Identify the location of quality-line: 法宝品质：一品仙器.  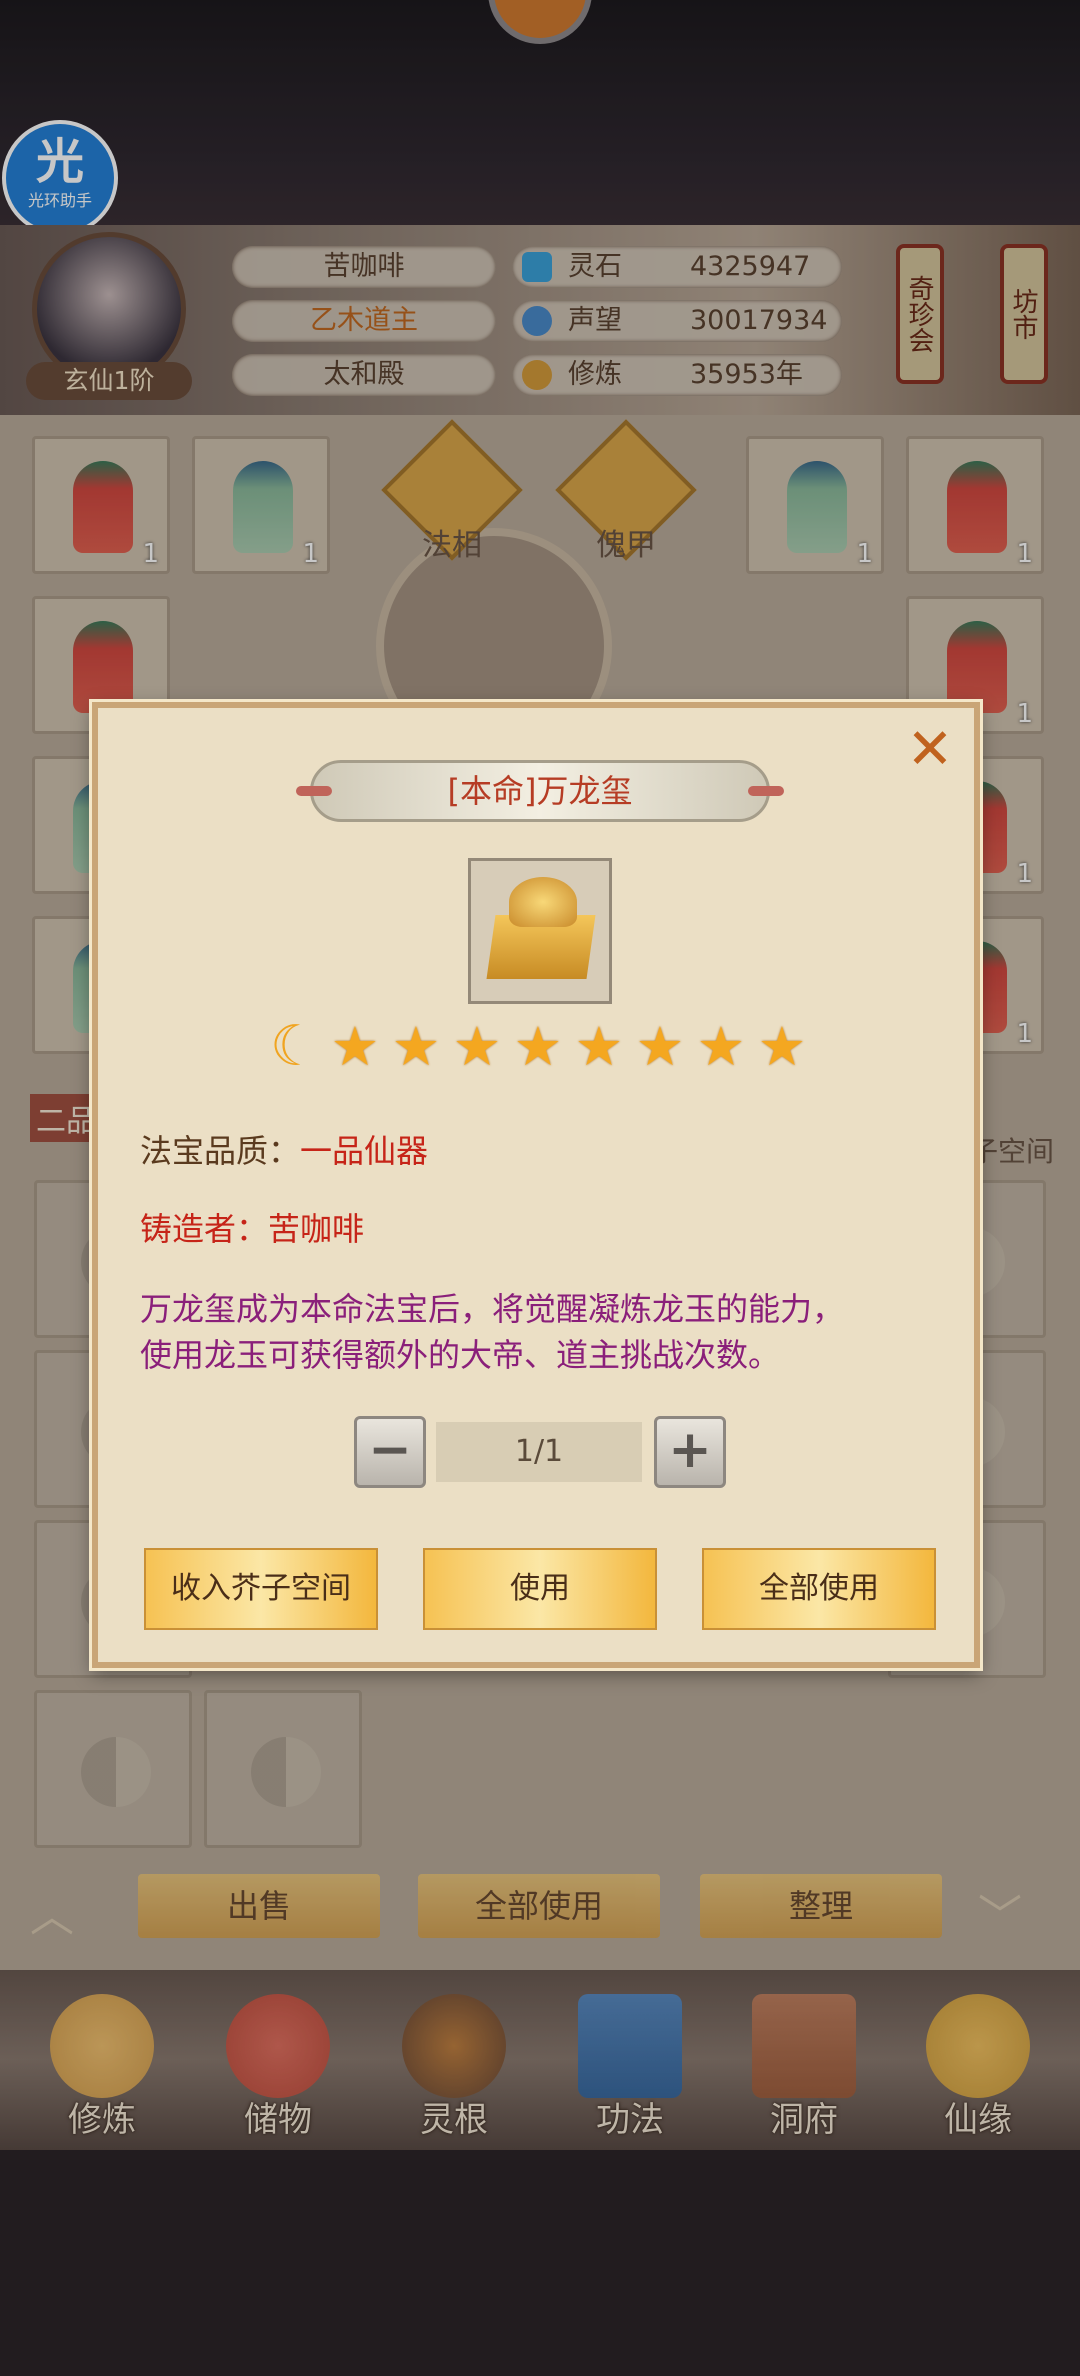
(284, 1149).